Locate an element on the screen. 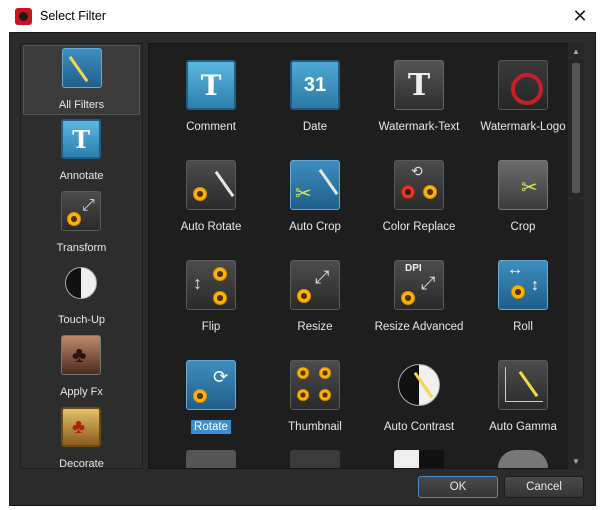  category-label: All Filters is located at coordinates (81, 105).